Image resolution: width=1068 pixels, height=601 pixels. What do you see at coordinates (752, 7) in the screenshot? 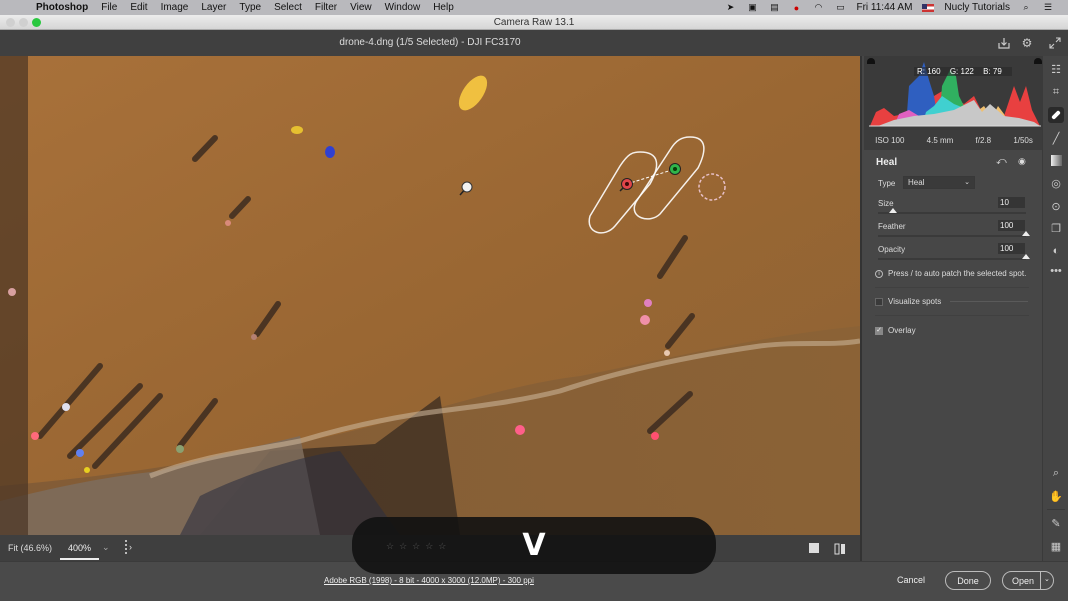
I see `screen-record-icon: ▣` at bounding box center [752, 7].